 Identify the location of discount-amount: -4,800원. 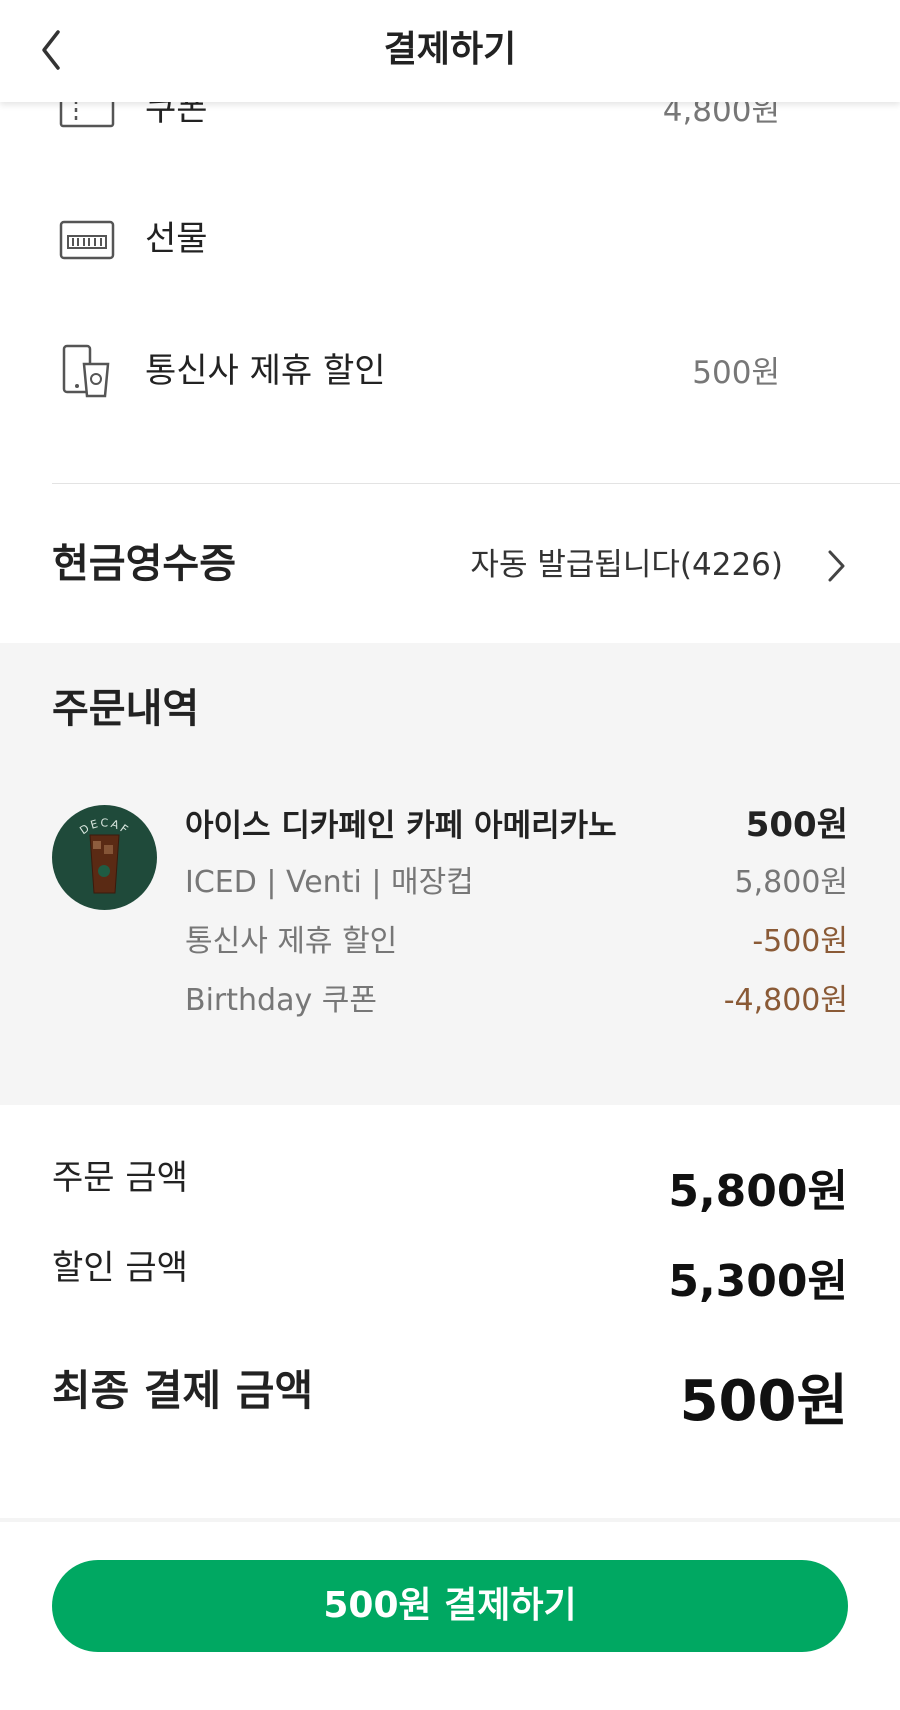
(785, 1000).